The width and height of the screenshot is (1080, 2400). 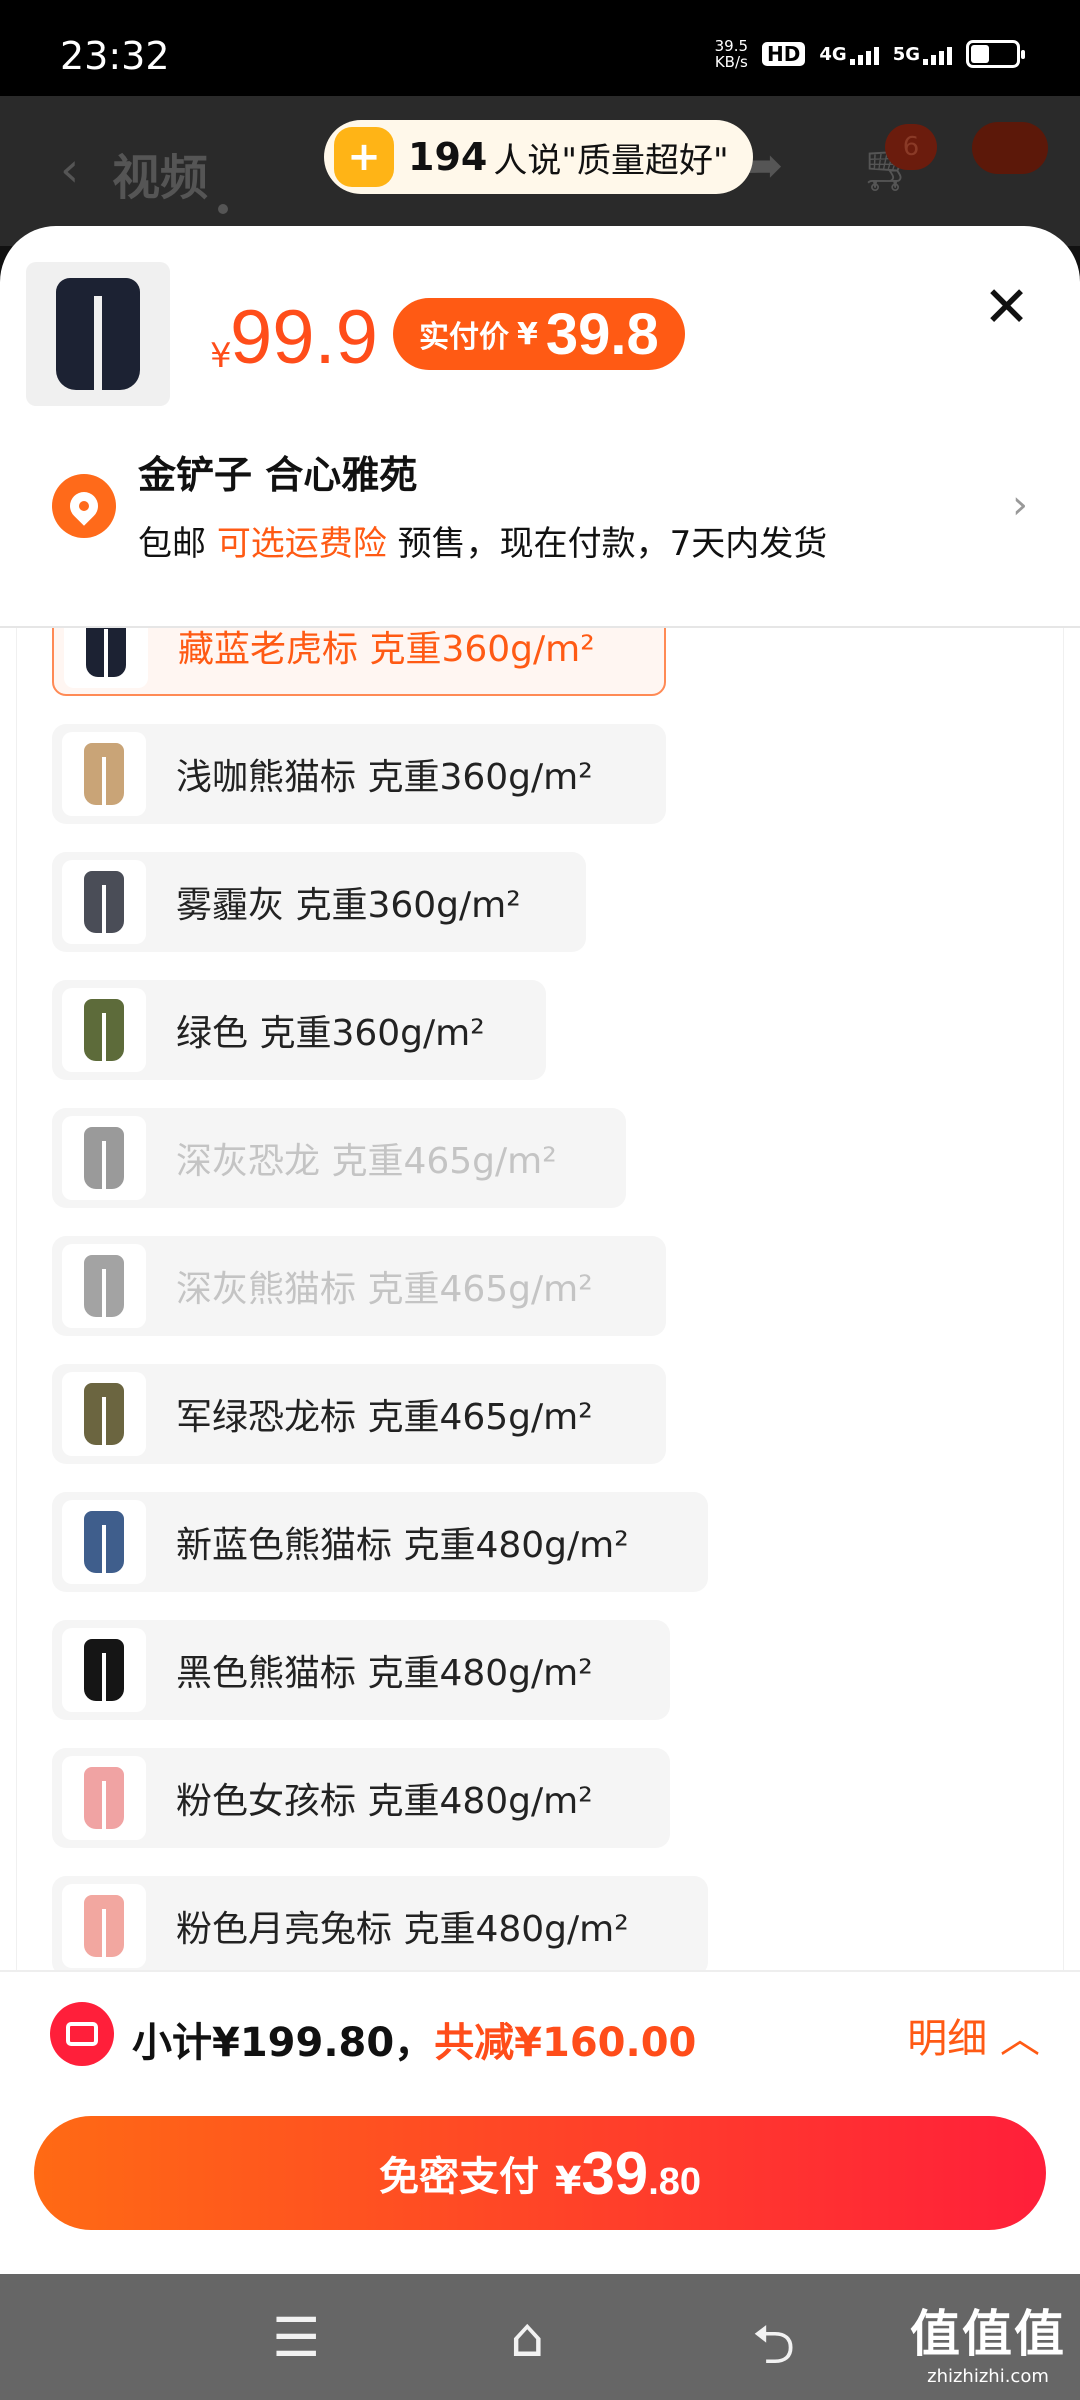 I want to click on pay-amount: 39, so click(x=615, y=2173).